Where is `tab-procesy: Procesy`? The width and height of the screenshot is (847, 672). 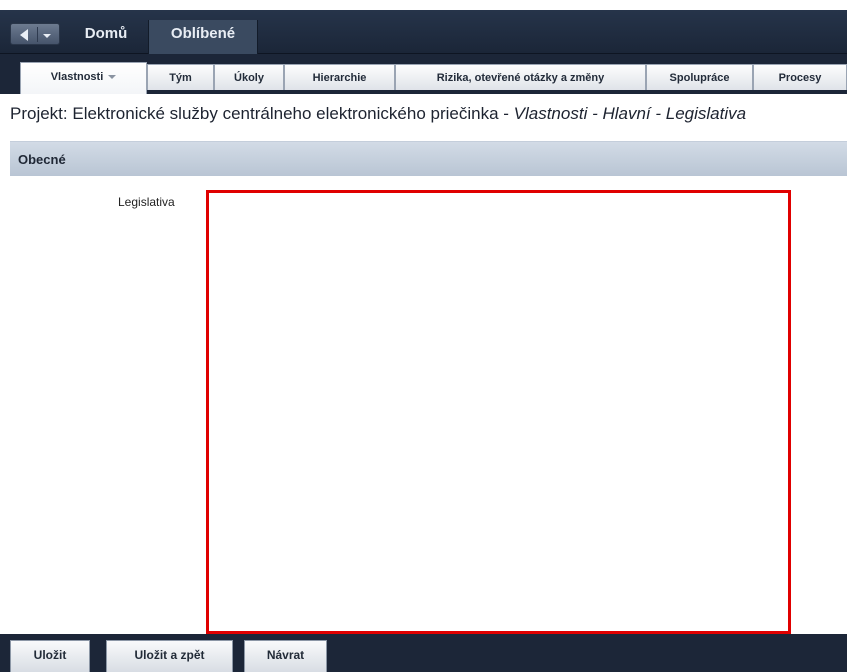 tab-procesy: Procesy is located at coordinates (800, 77).